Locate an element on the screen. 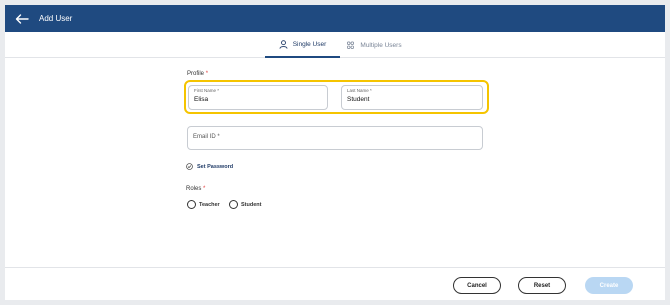 The width and height of the screenshot is (670, 305). first-name-field: First Name * Elisa is located at coordinates (258, 97).